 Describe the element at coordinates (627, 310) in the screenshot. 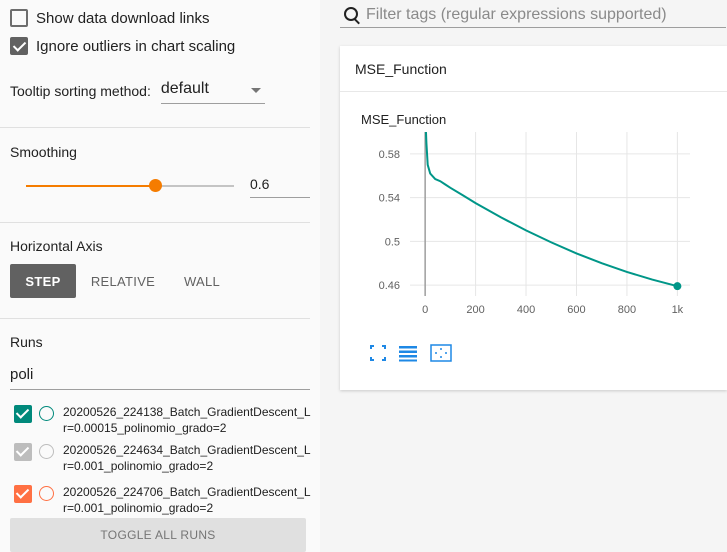

I see `x-tick-label: 800` at that location.